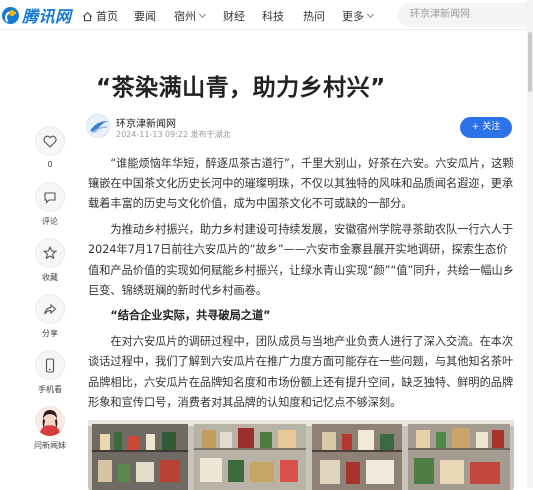  I want to click on home-icon, so click(87, 16).